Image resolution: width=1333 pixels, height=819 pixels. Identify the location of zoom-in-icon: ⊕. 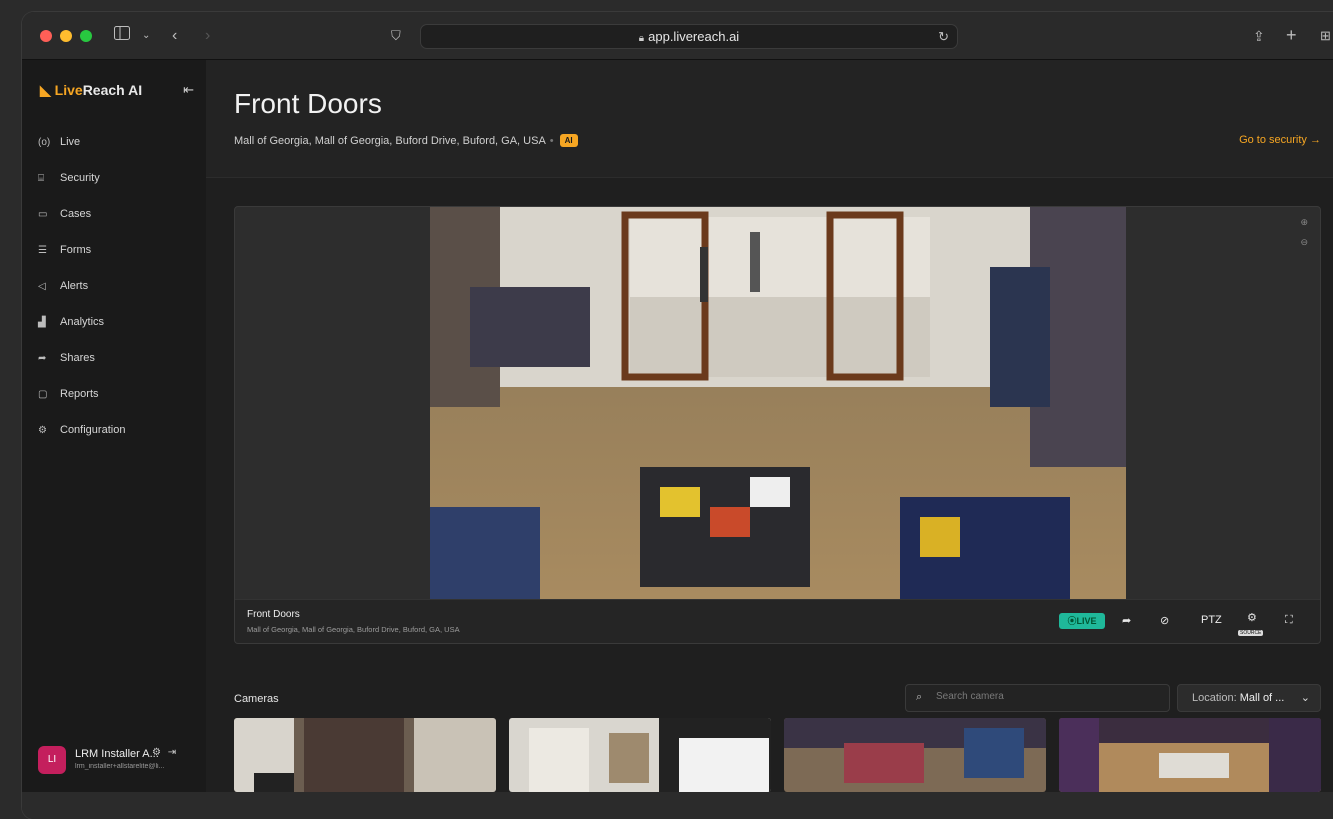
(1304, 222).